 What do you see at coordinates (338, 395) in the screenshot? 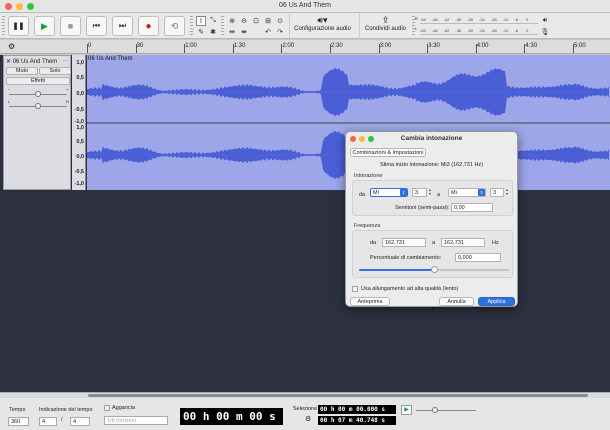
I see `scrollbar-thumb` at bounding box center [338, 395].